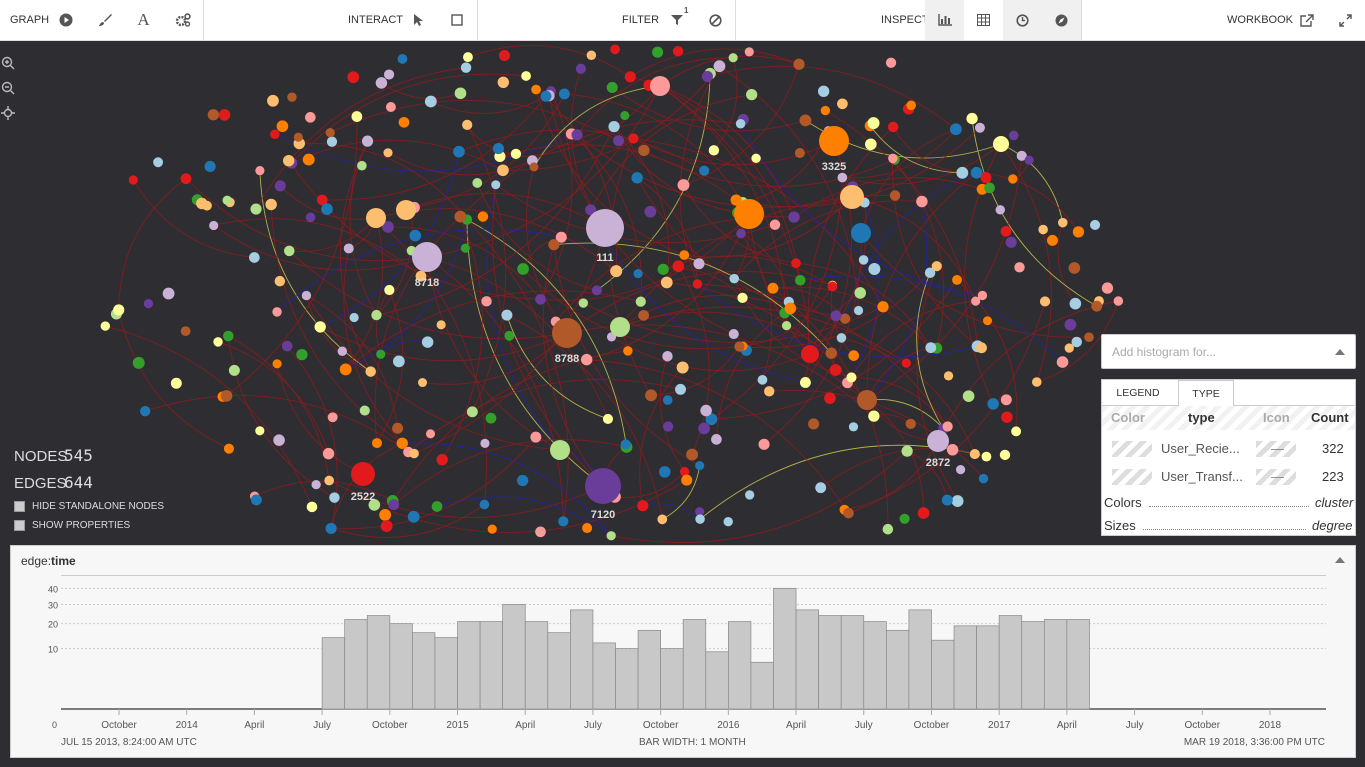 This screenshot has width=1365, height=767. I want to click on tab-legend: LEGEND, so click(1138, 393).